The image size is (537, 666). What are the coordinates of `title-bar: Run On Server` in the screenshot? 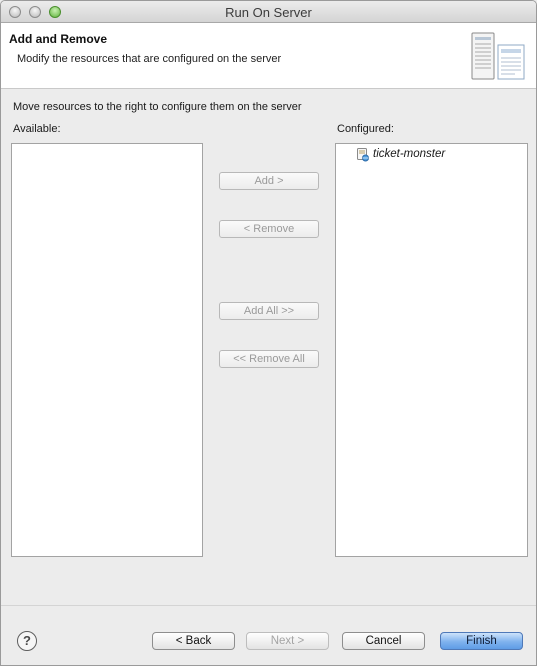 It's located at (268, 12).